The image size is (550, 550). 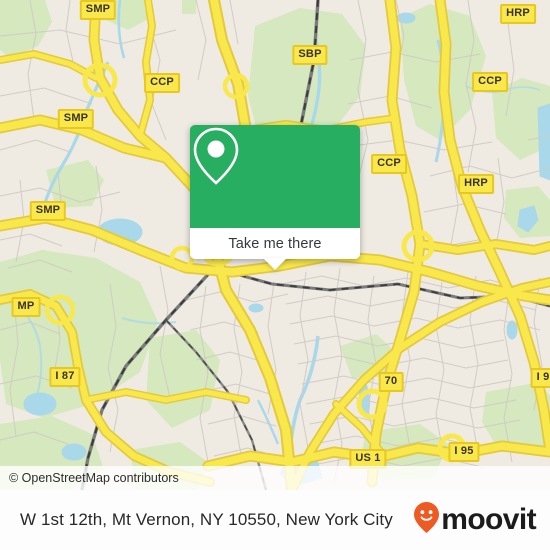 What do you see at coordinates (275, 264) in the screenshot?
I see `card-pointer-tail` at bounding box center [275, 264].